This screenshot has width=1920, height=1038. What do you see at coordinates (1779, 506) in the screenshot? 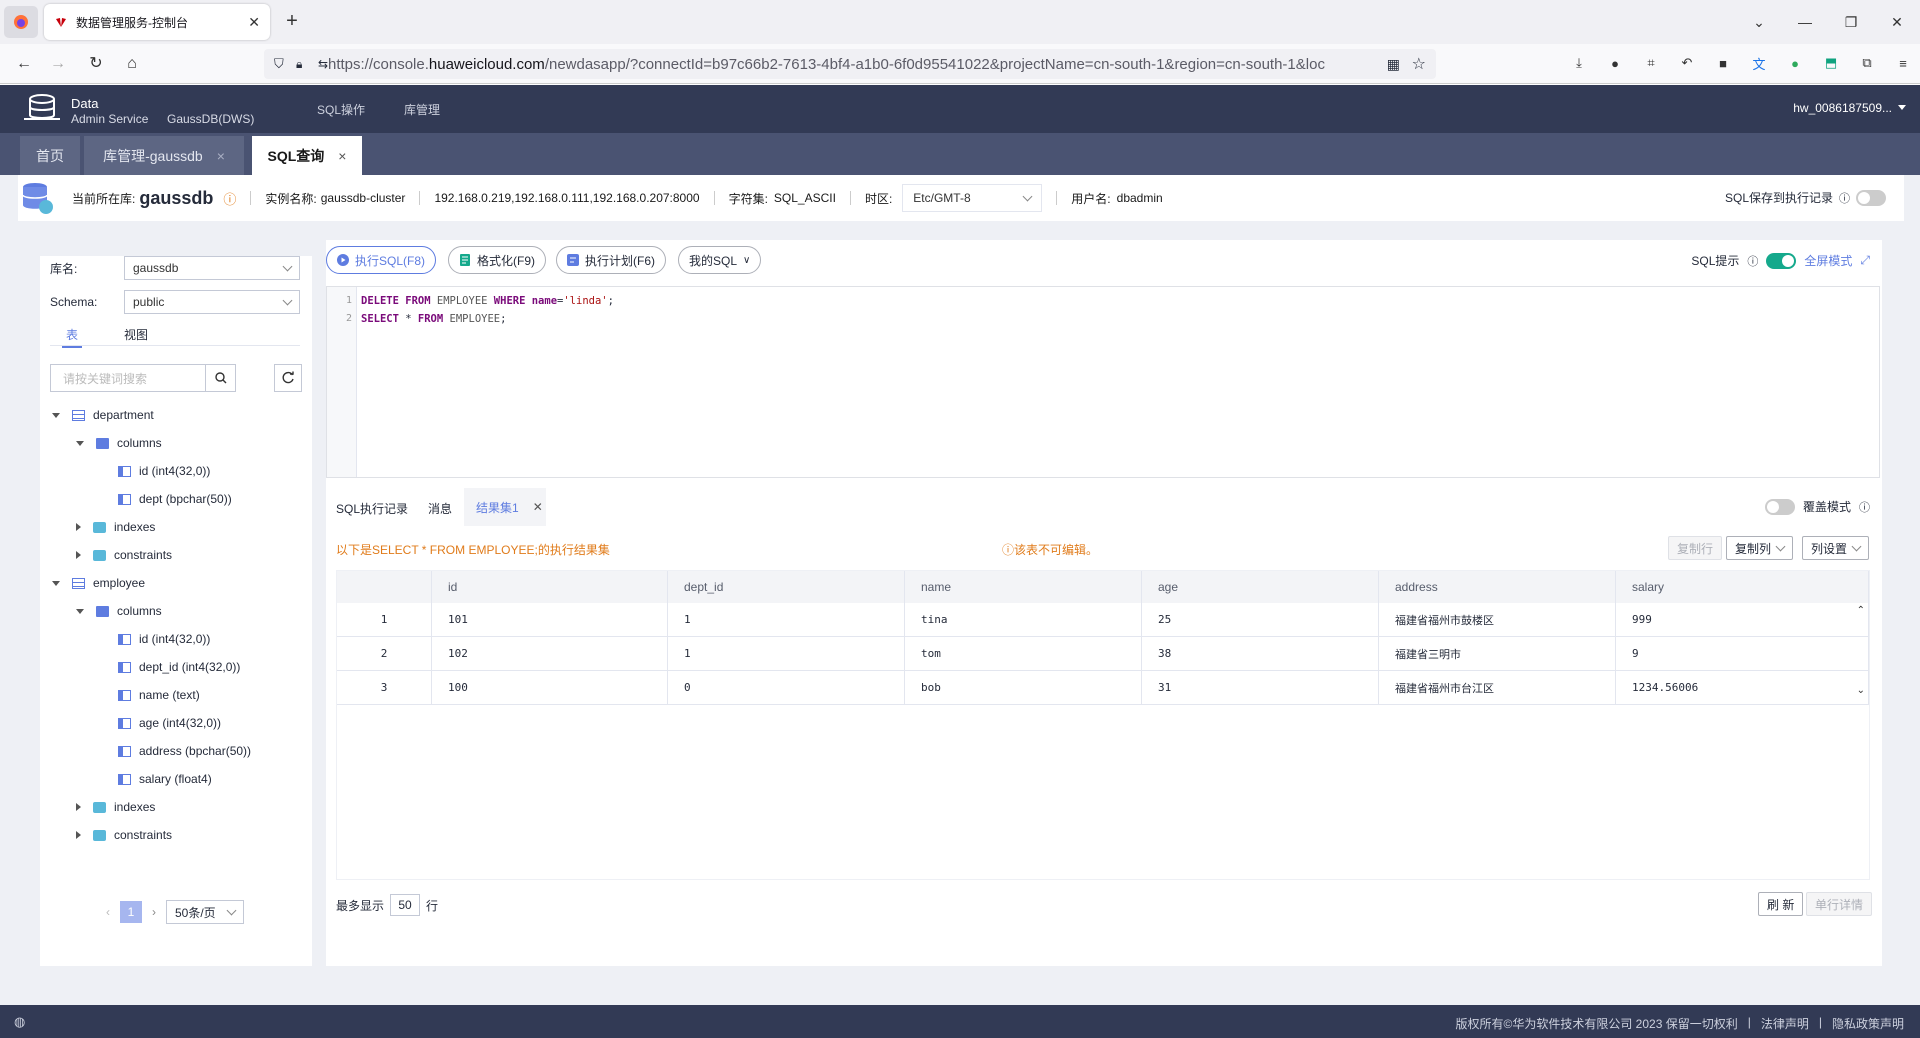
I see `overwrite-mode-toggle` at bounding box center [1779, 506].